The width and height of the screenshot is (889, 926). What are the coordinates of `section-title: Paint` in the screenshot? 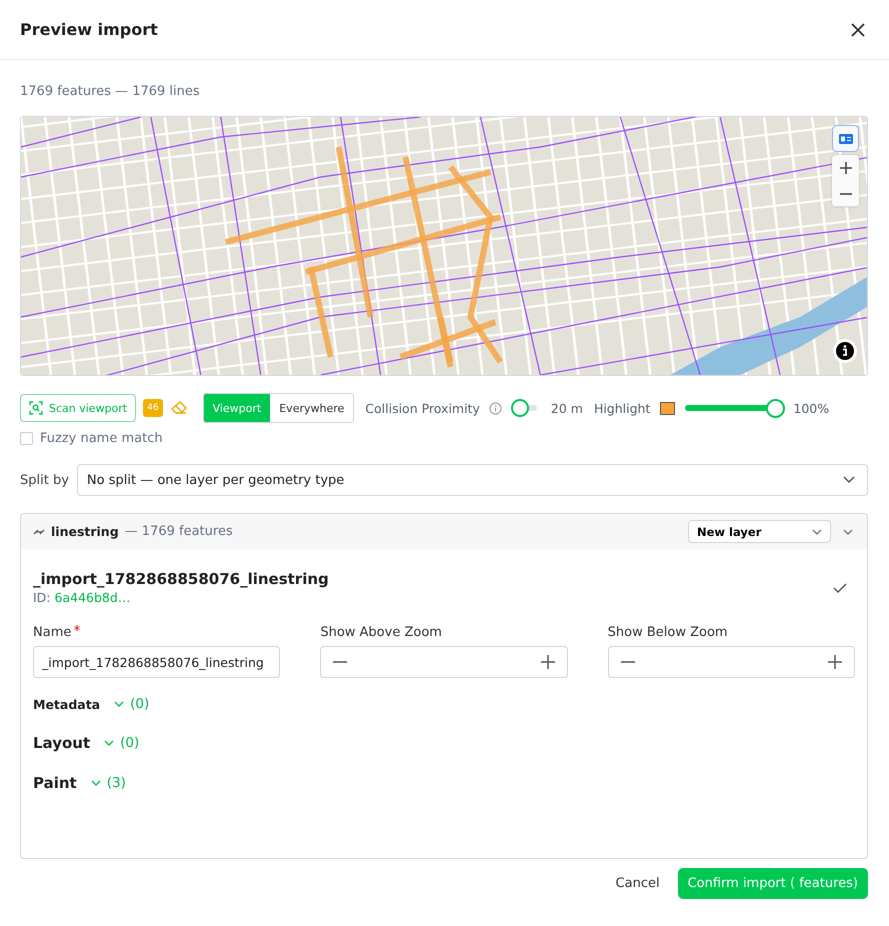 It's located at (55, 783).